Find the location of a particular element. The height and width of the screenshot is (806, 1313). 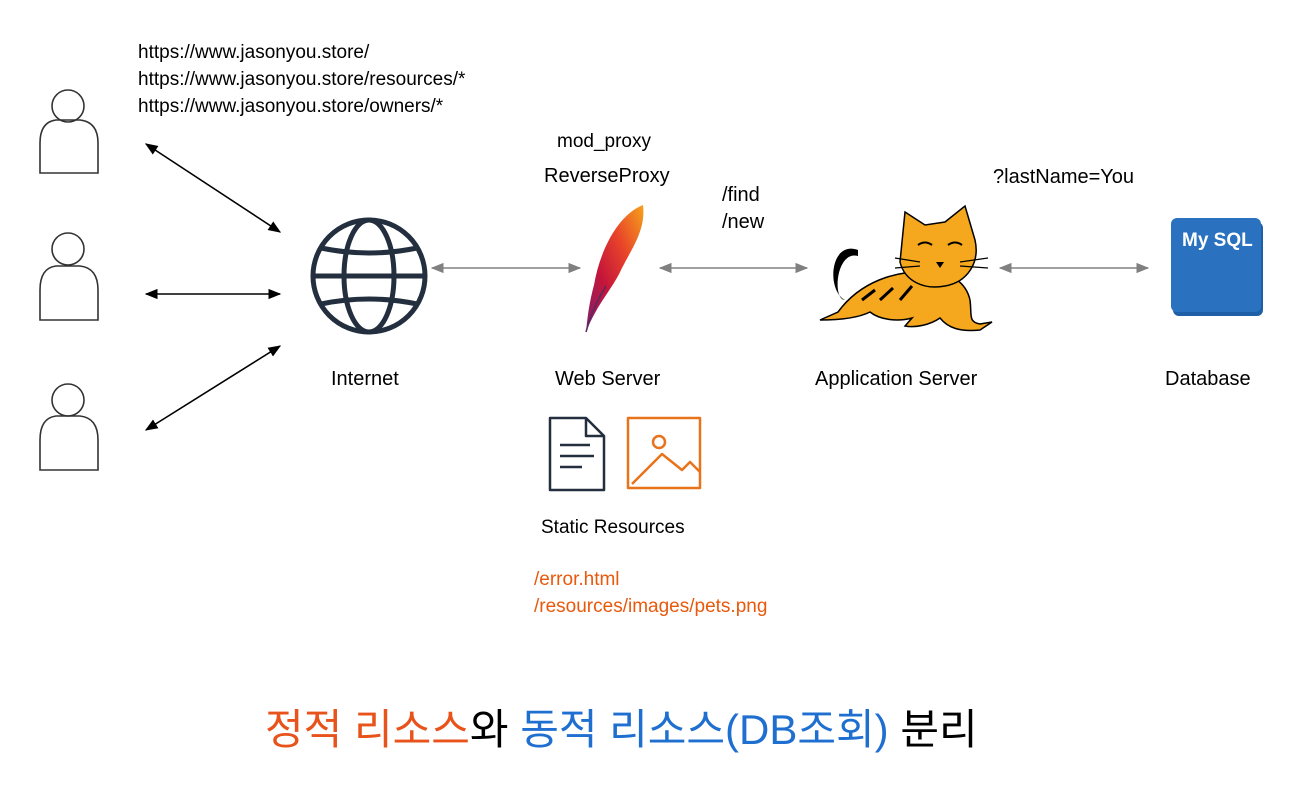

image-icon is located at coordinates (664, 453).